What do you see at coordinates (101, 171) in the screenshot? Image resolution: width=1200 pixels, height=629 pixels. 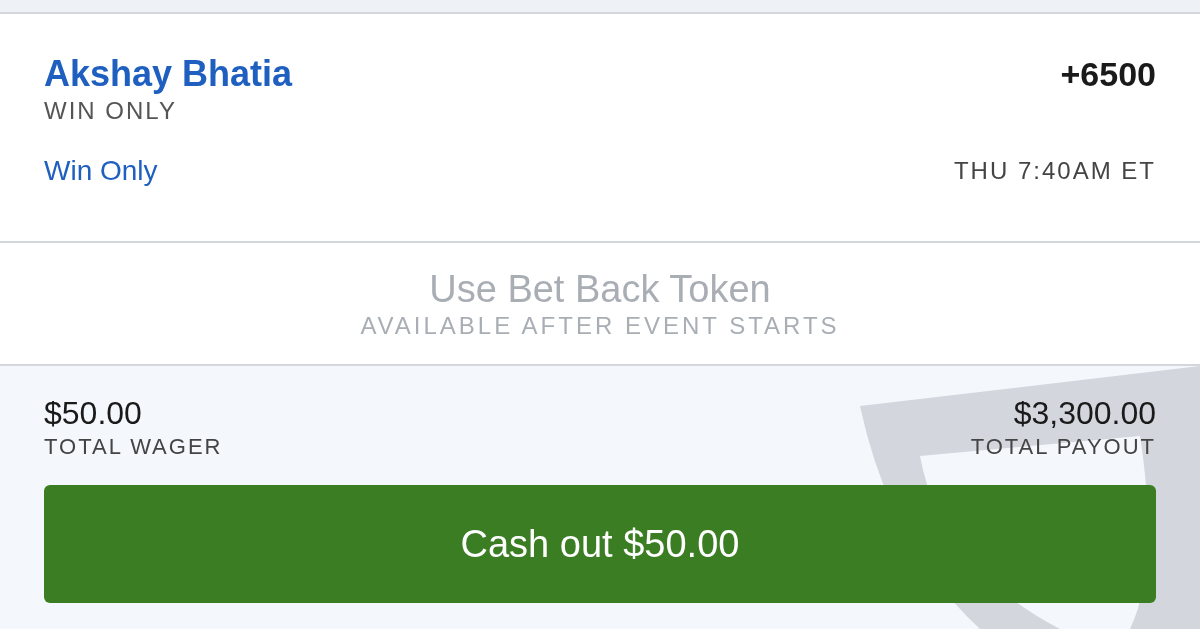 I see `bet-type-link: Win Only` at bounding box center [101, 171].